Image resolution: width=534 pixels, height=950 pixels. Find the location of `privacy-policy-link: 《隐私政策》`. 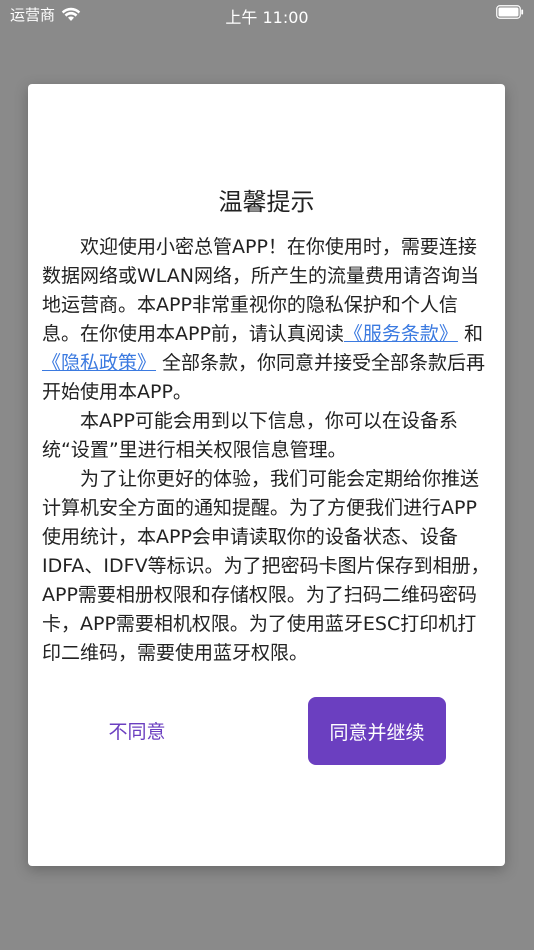

privacy-policy-link: 《隐私政策》 is located at coordinates (99, 363).